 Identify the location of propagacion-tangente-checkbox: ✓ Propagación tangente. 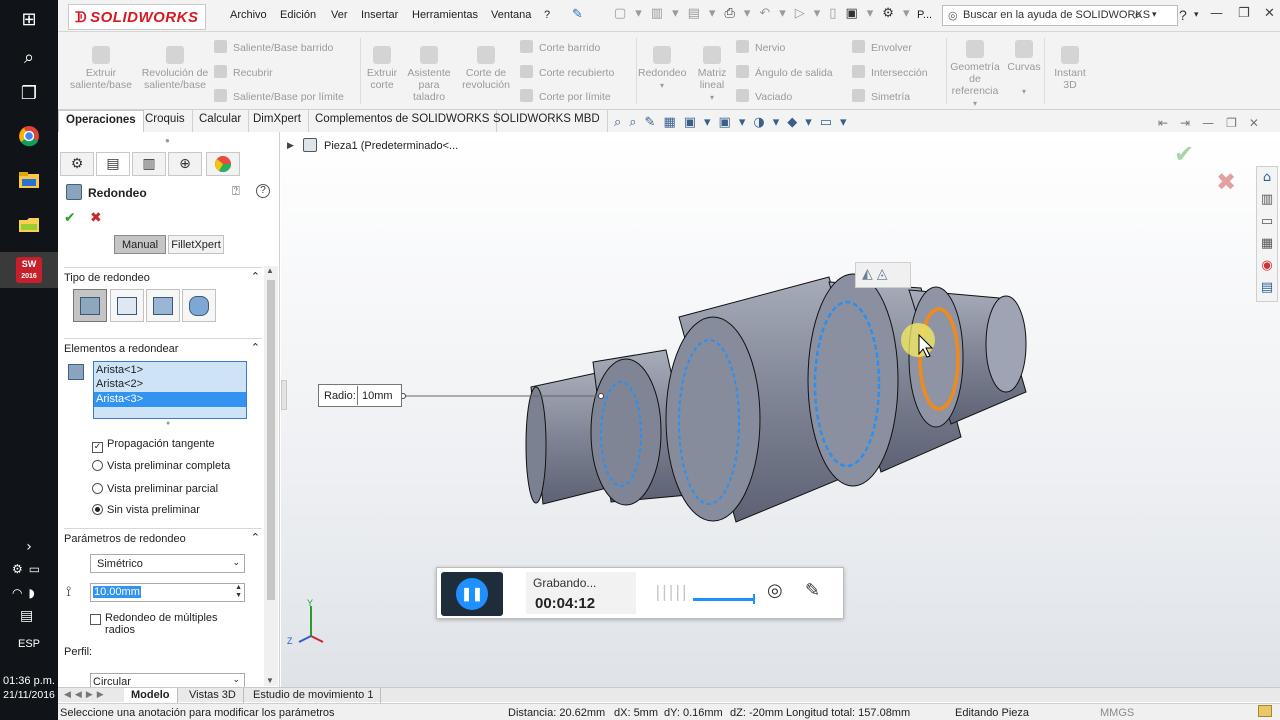
(153, 445).